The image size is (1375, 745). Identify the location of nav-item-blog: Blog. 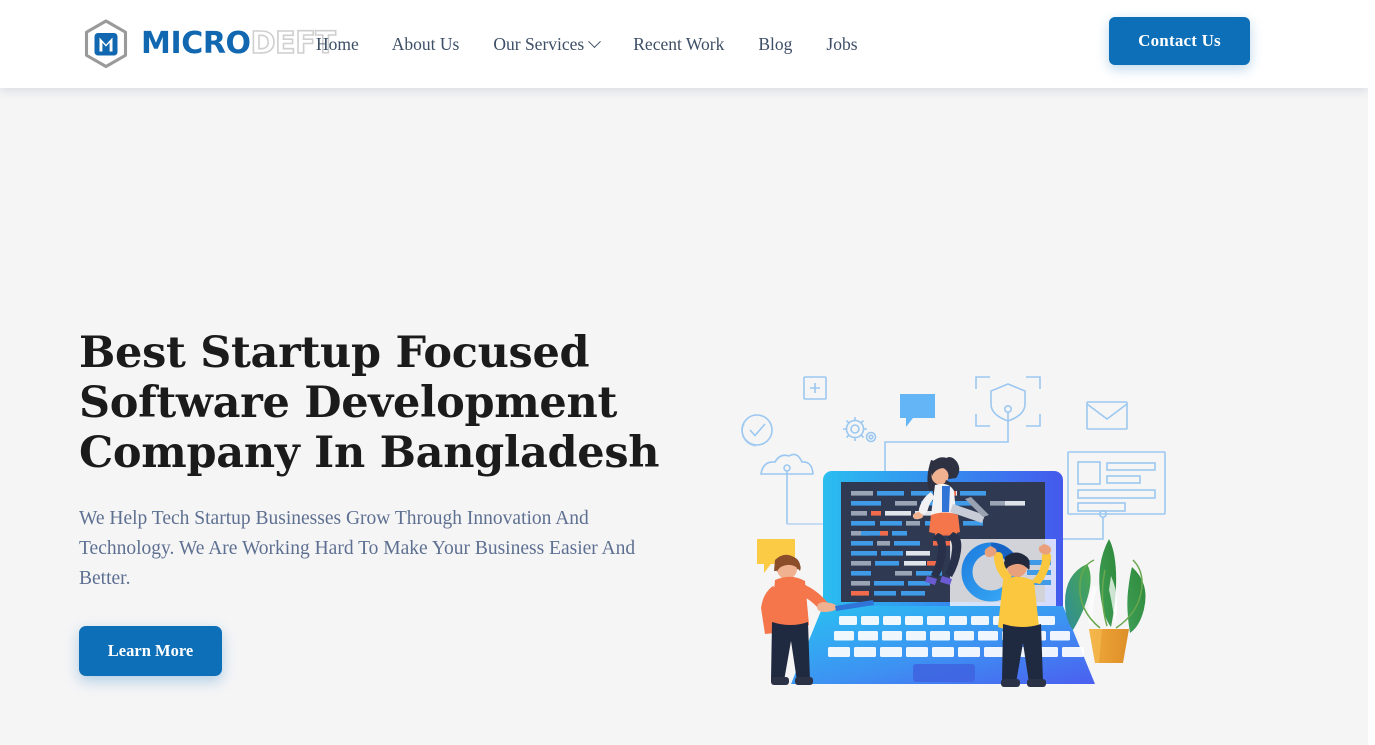
(792, 44).